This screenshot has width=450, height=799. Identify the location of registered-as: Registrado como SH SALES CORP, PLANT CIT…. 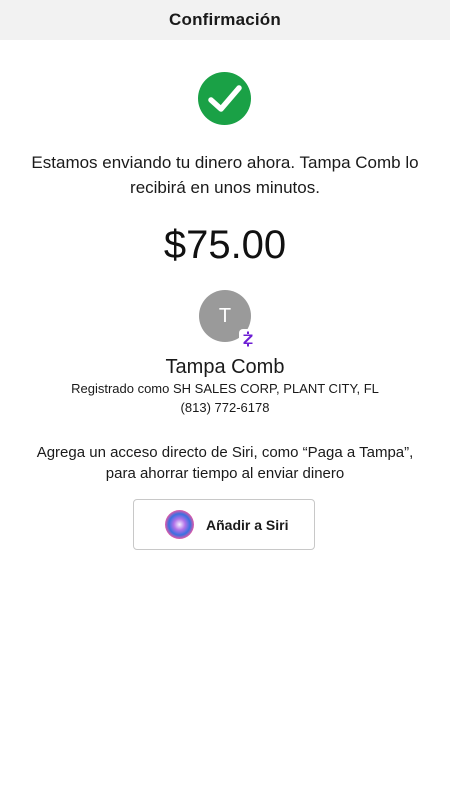
(225, 388).